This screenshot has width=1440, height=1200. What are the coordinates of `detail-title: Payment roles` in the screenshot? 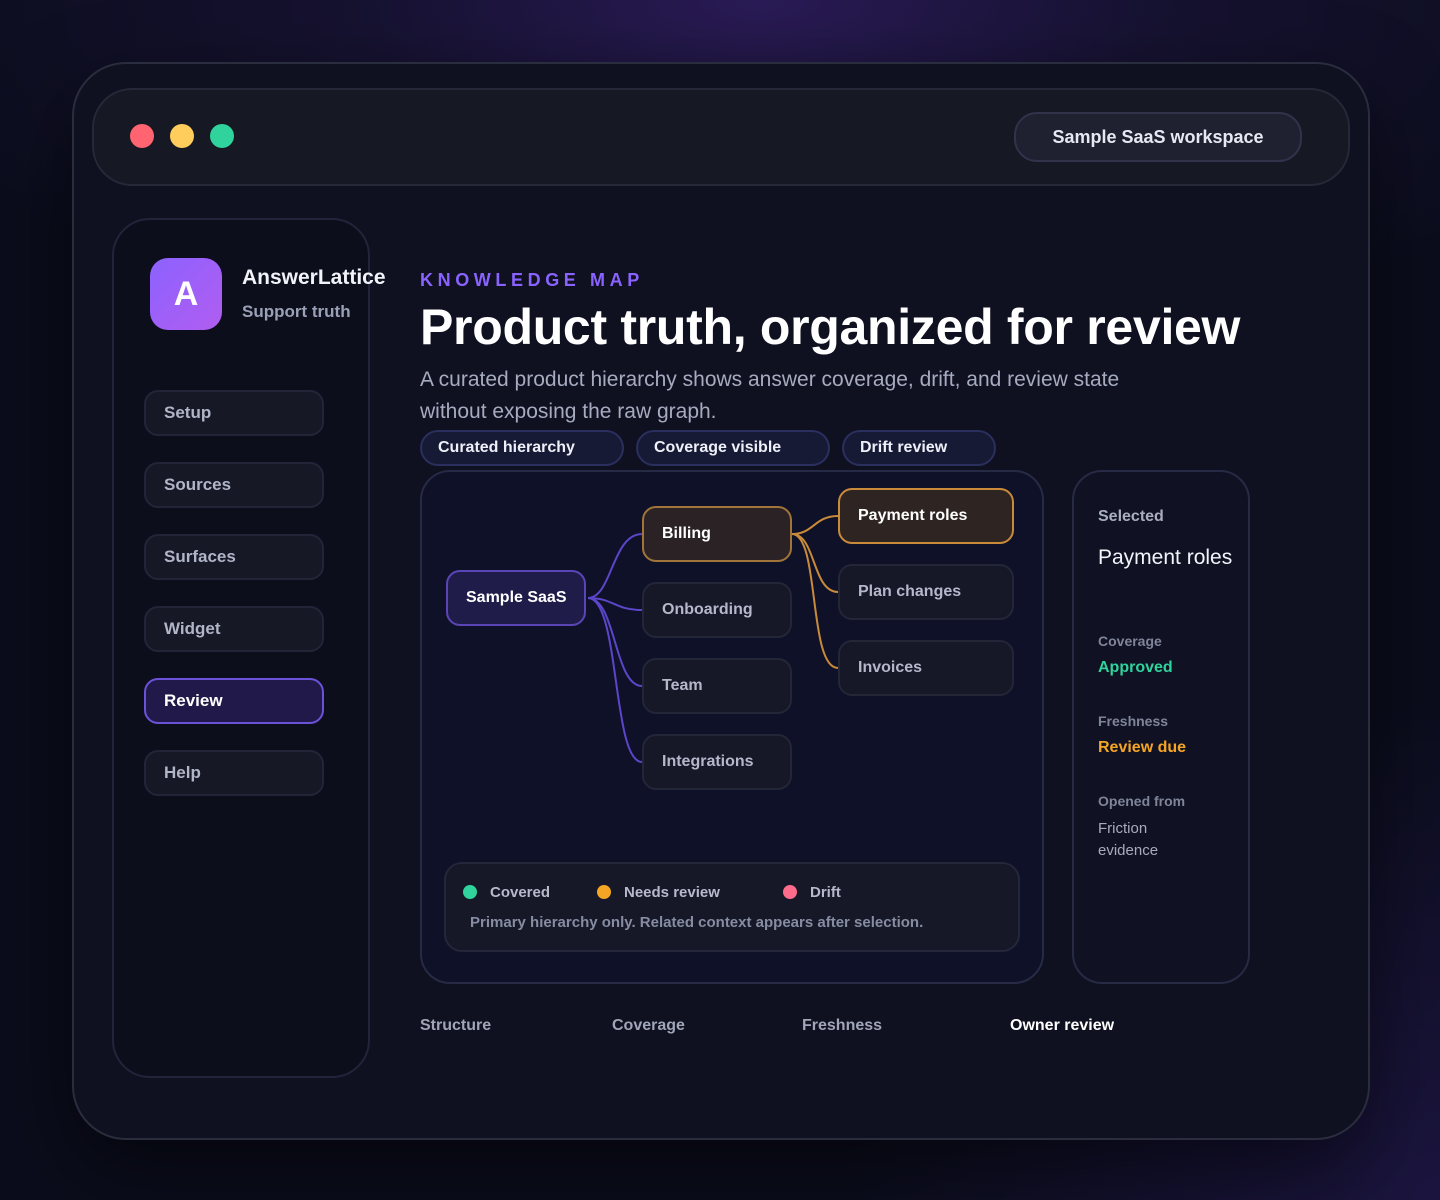 It's located at (1165, 557).